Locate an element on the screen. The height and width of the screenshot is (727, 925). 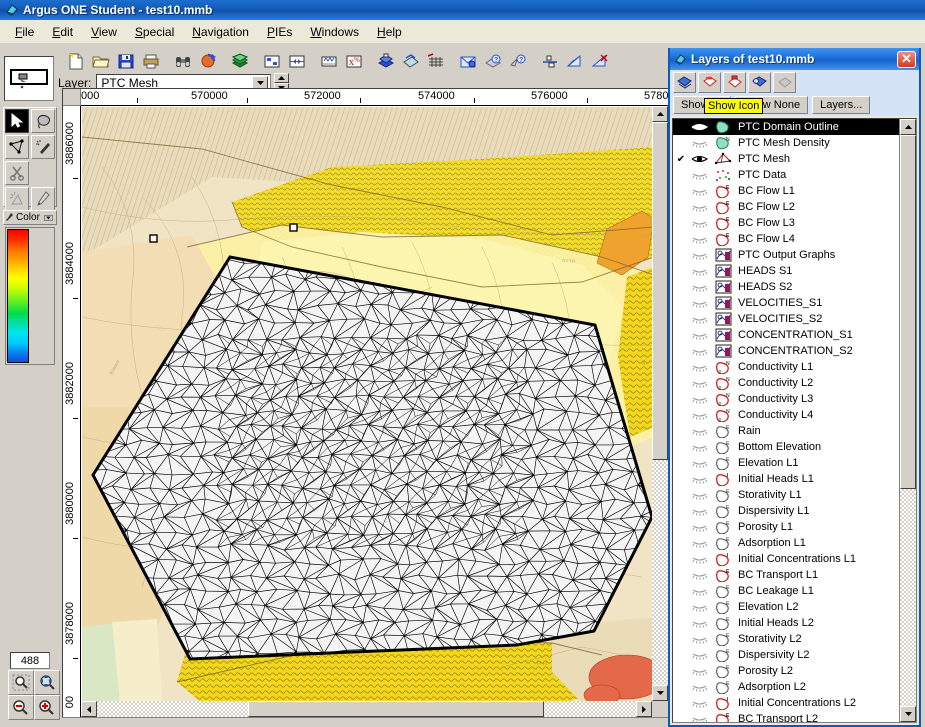
arrow-select-tool is located at coordinates (17, 121).